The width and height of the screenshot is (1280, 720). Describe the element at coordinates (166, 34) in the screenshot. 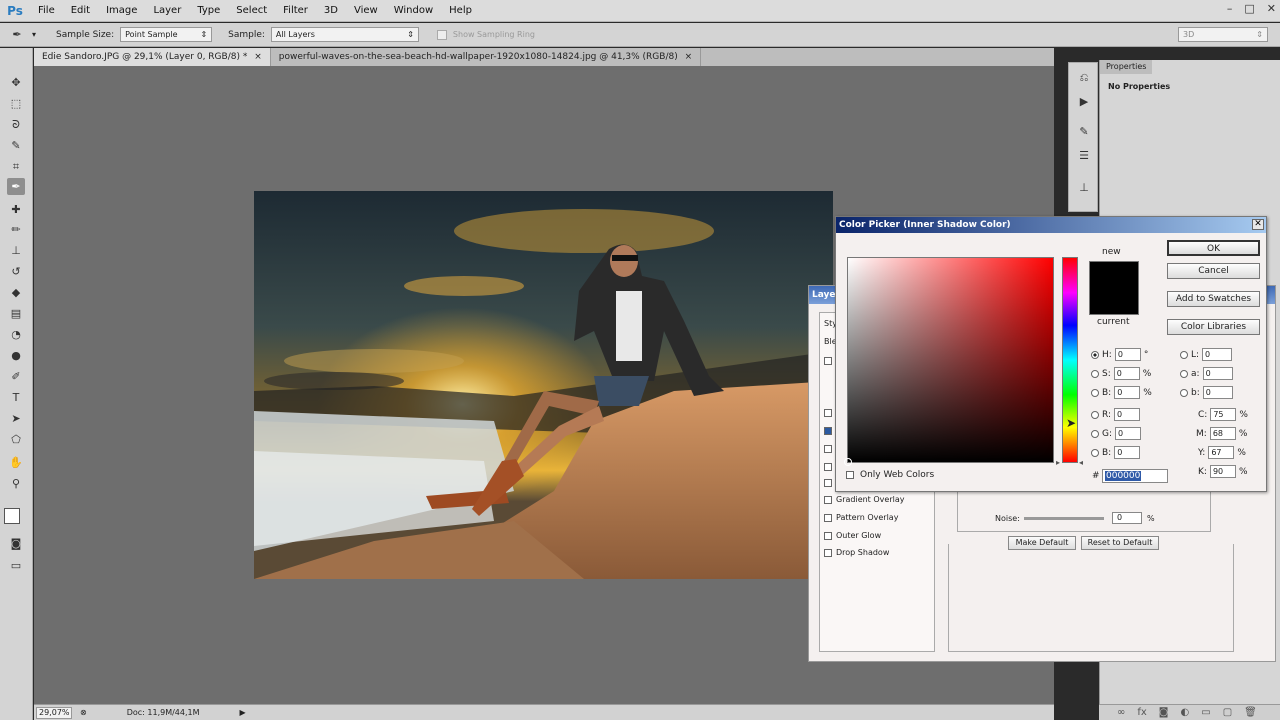

I see `sample-size-select: Point Sample ⇕` at that location.